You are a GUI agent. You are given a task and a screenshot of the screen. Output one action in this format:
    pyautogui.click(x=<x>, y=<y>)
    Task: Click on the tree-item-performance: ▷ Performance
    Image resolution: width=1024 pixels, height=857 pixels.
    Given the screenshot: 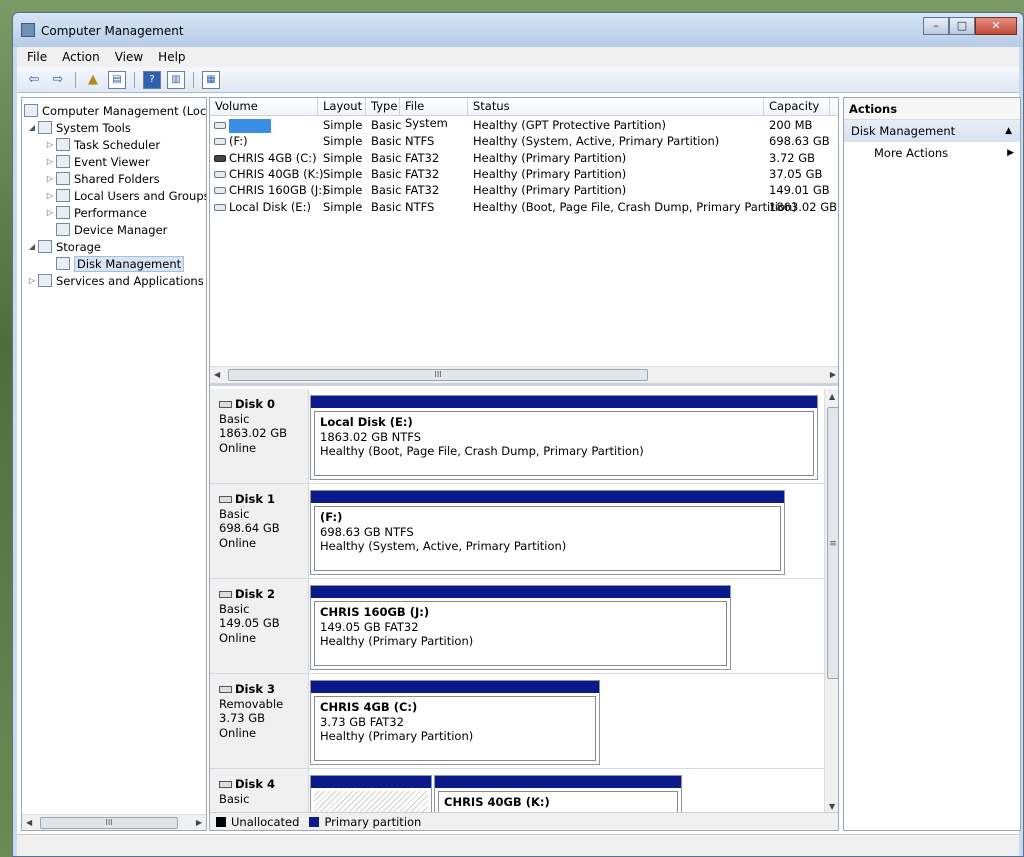 What is the action you would take?
    pyautogui.click(x=95, y=212)
    